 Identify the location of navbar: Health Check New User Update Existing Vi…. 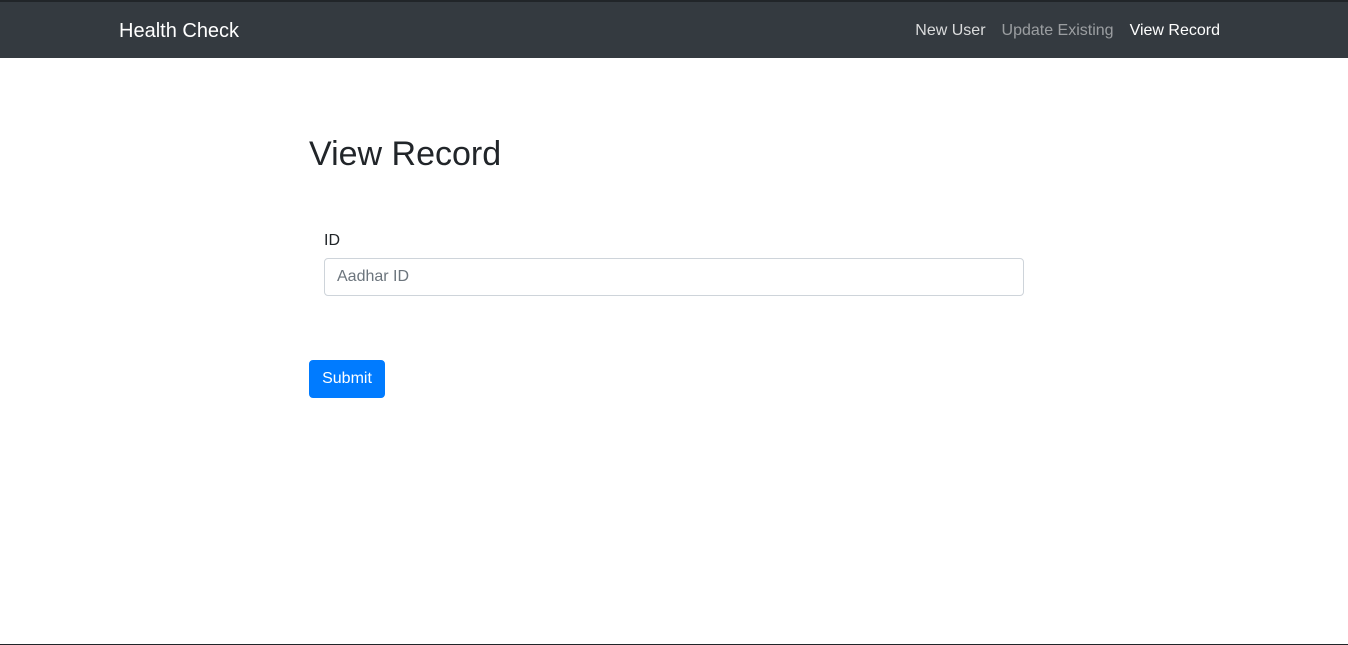
(674, 30).